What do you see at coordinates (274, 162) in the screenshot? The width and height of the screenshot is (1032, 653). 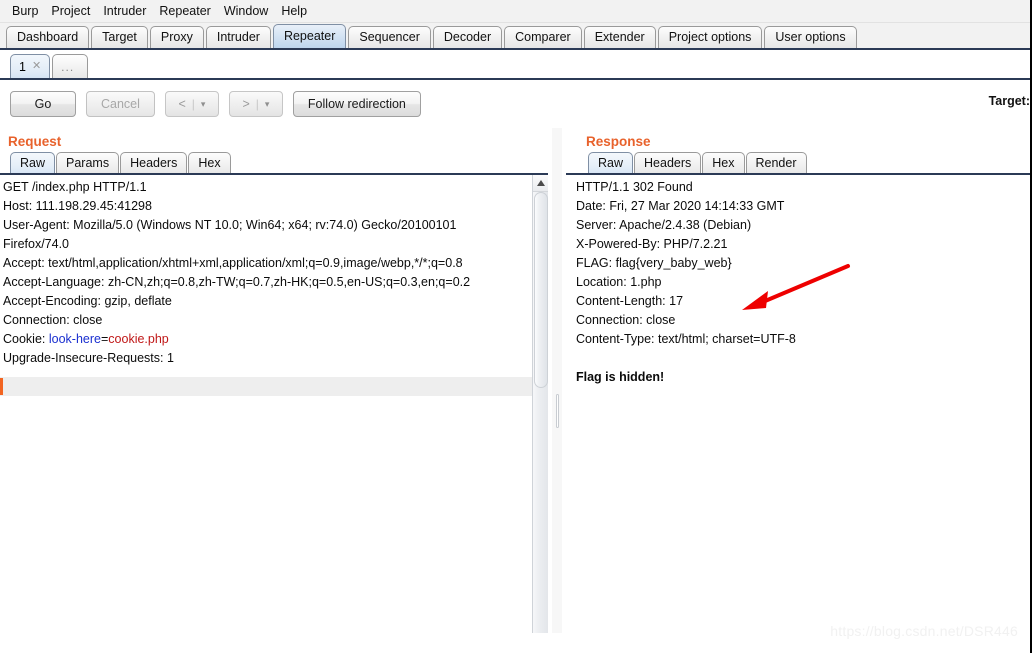 I see `request-tab-strip: Raw Params Headers Hex` at bounding box center [274, 162].